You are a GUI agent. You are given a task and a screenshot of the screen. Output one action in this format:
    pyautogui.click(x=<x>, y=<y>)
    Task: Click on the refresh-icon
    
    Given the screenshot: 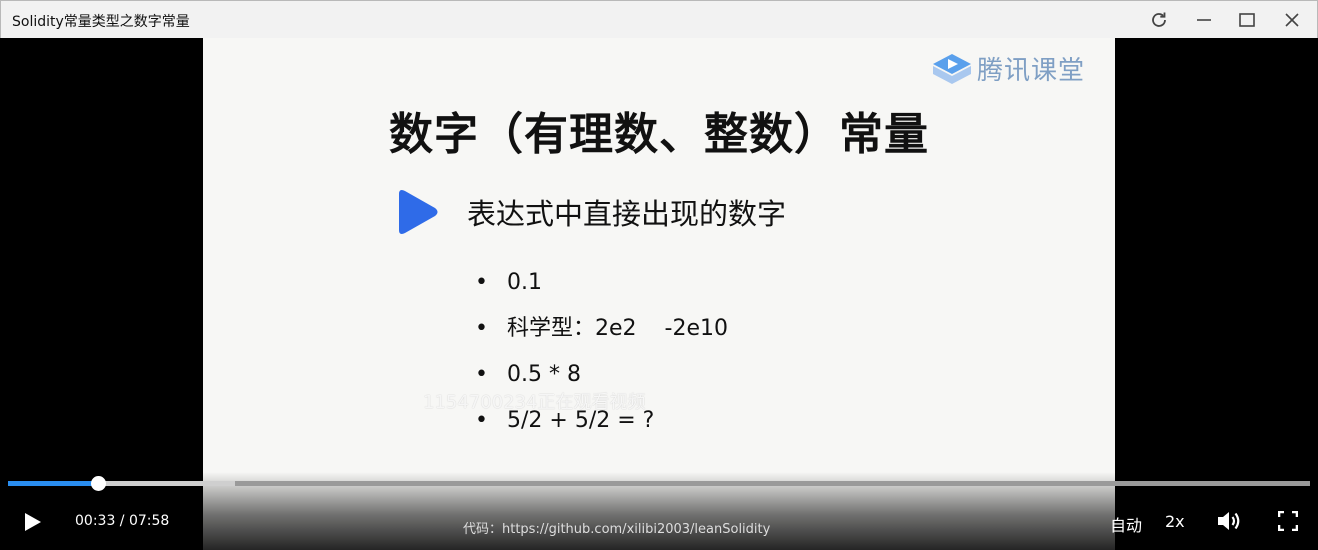 What is the action you would take?
    pyautogui.click(x=1159, y=19)
    